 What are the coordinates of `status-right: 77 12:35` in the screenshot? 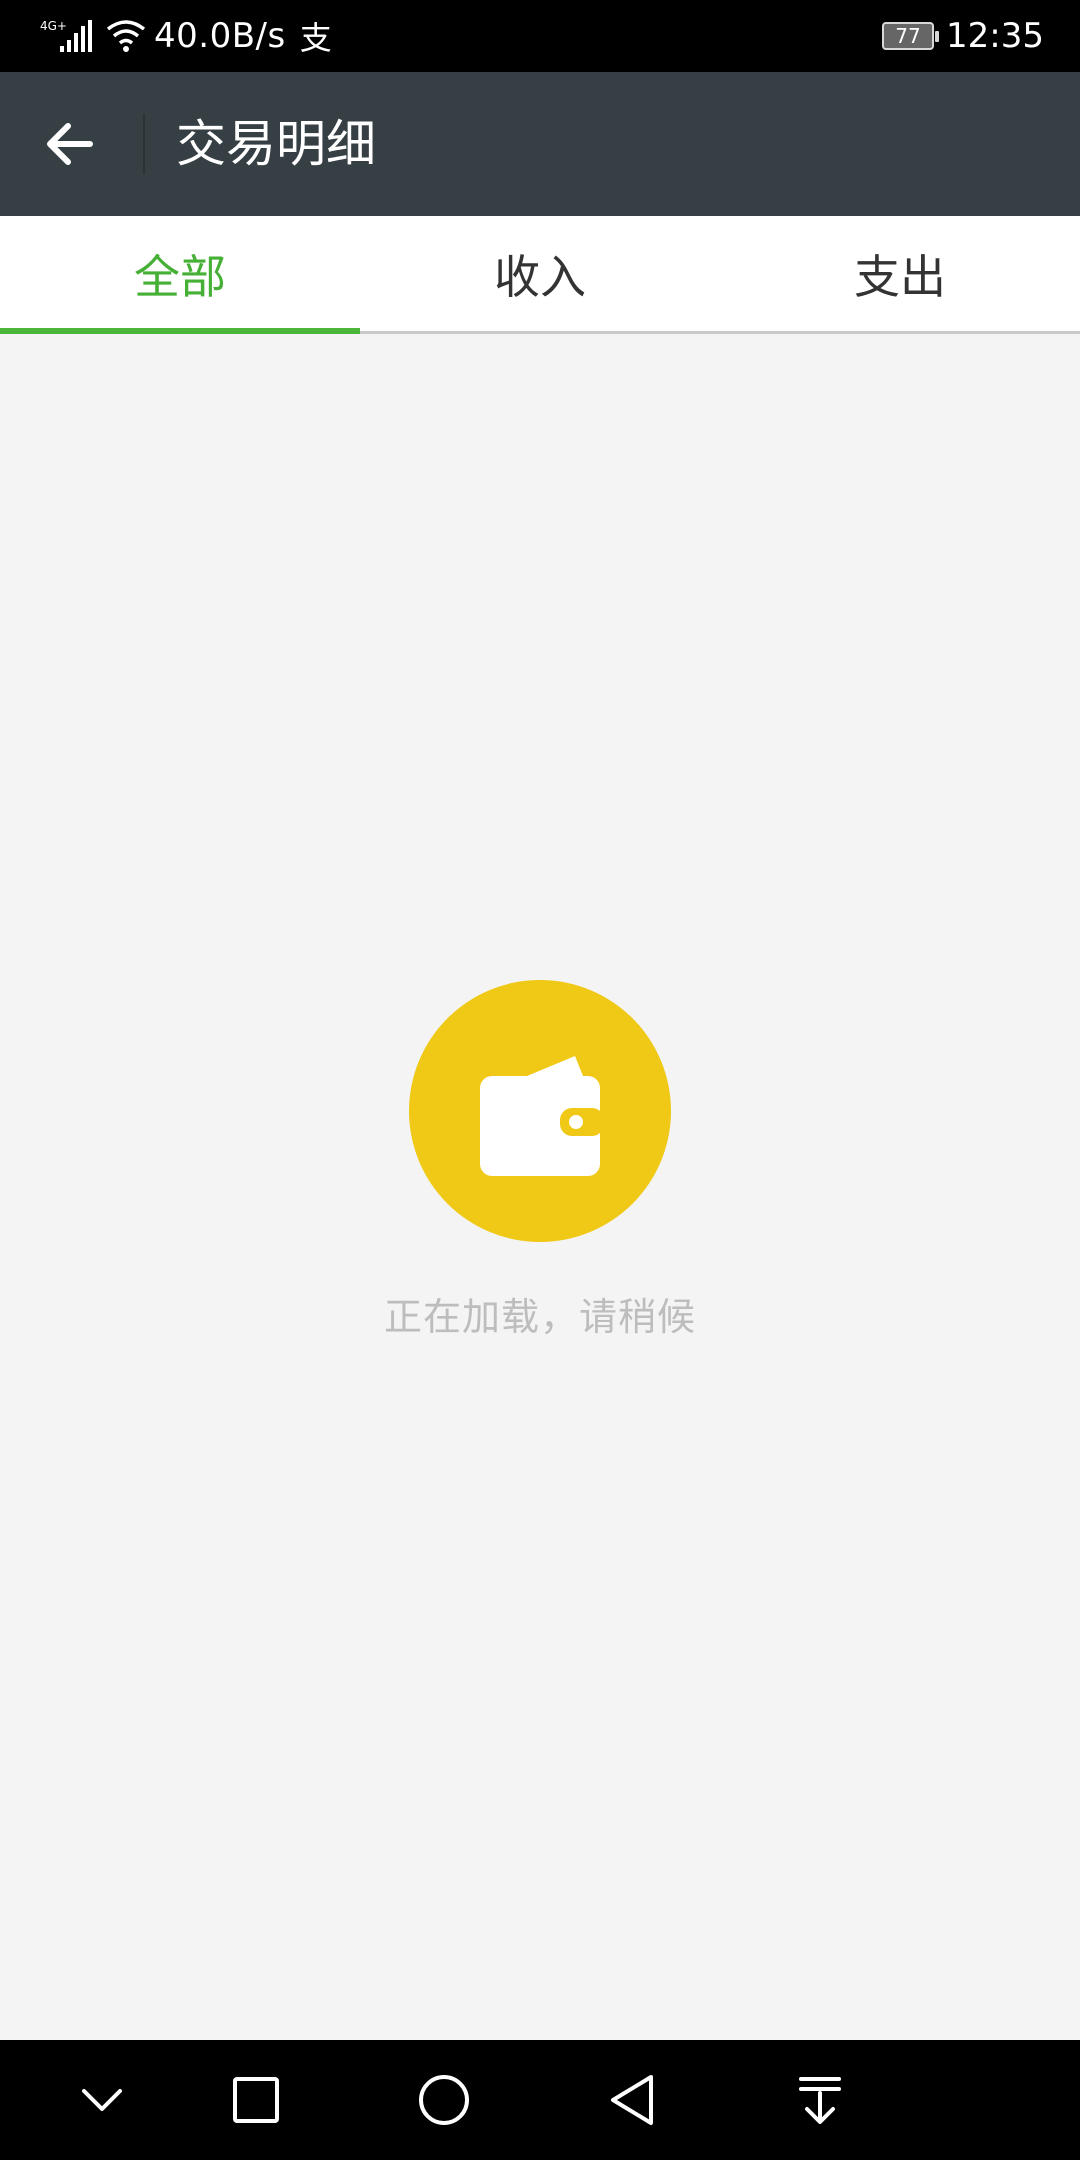 It's located at (963, 36).